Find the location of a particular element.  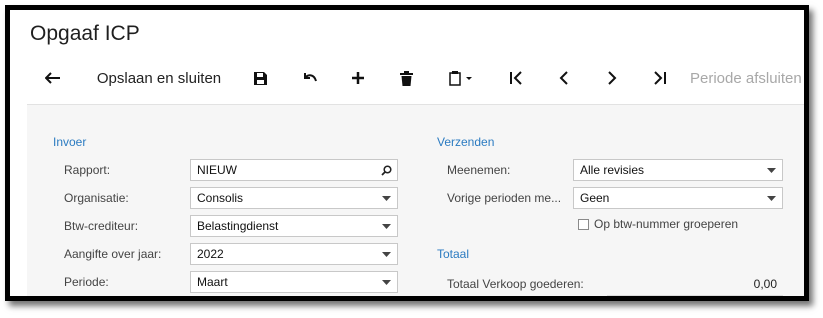

groeperen-checkbox-row: Op btw-nummer groeperen is located at coordinates (658, 224).